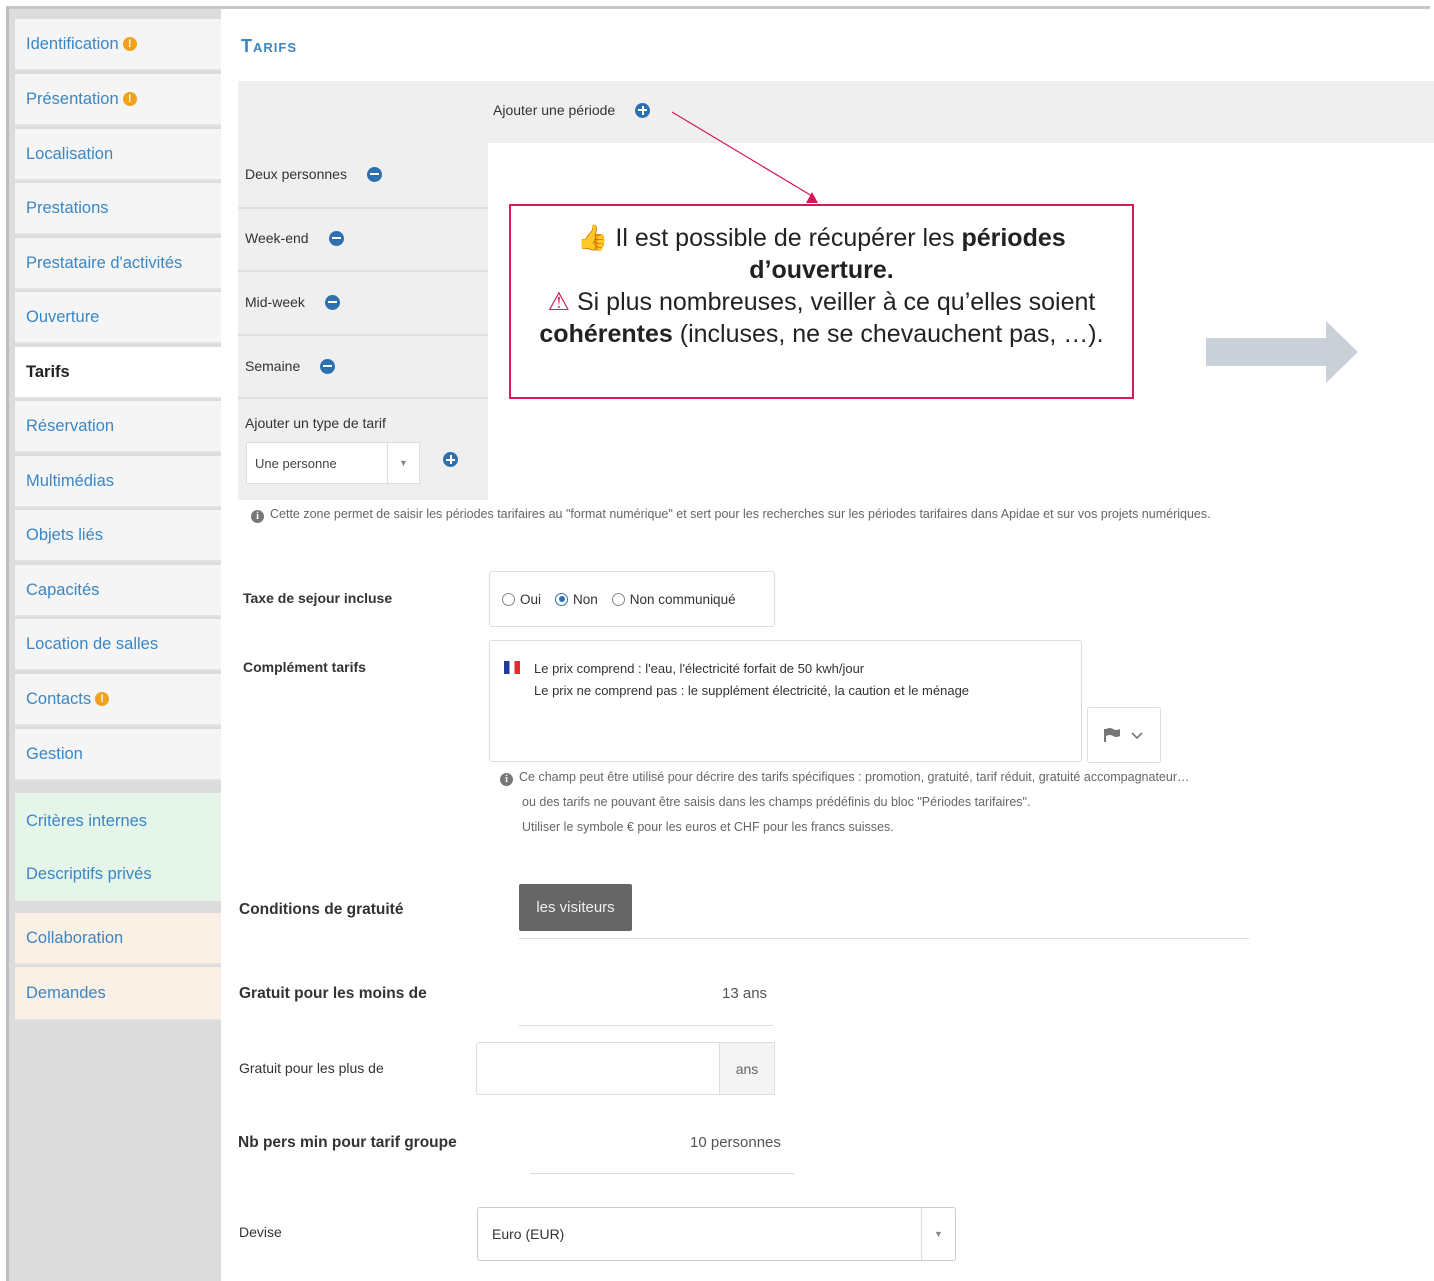 The height and width of the screenshot is (1281, 1434). I want to click on tarif-type-label: Semaine, so click(273, 366).